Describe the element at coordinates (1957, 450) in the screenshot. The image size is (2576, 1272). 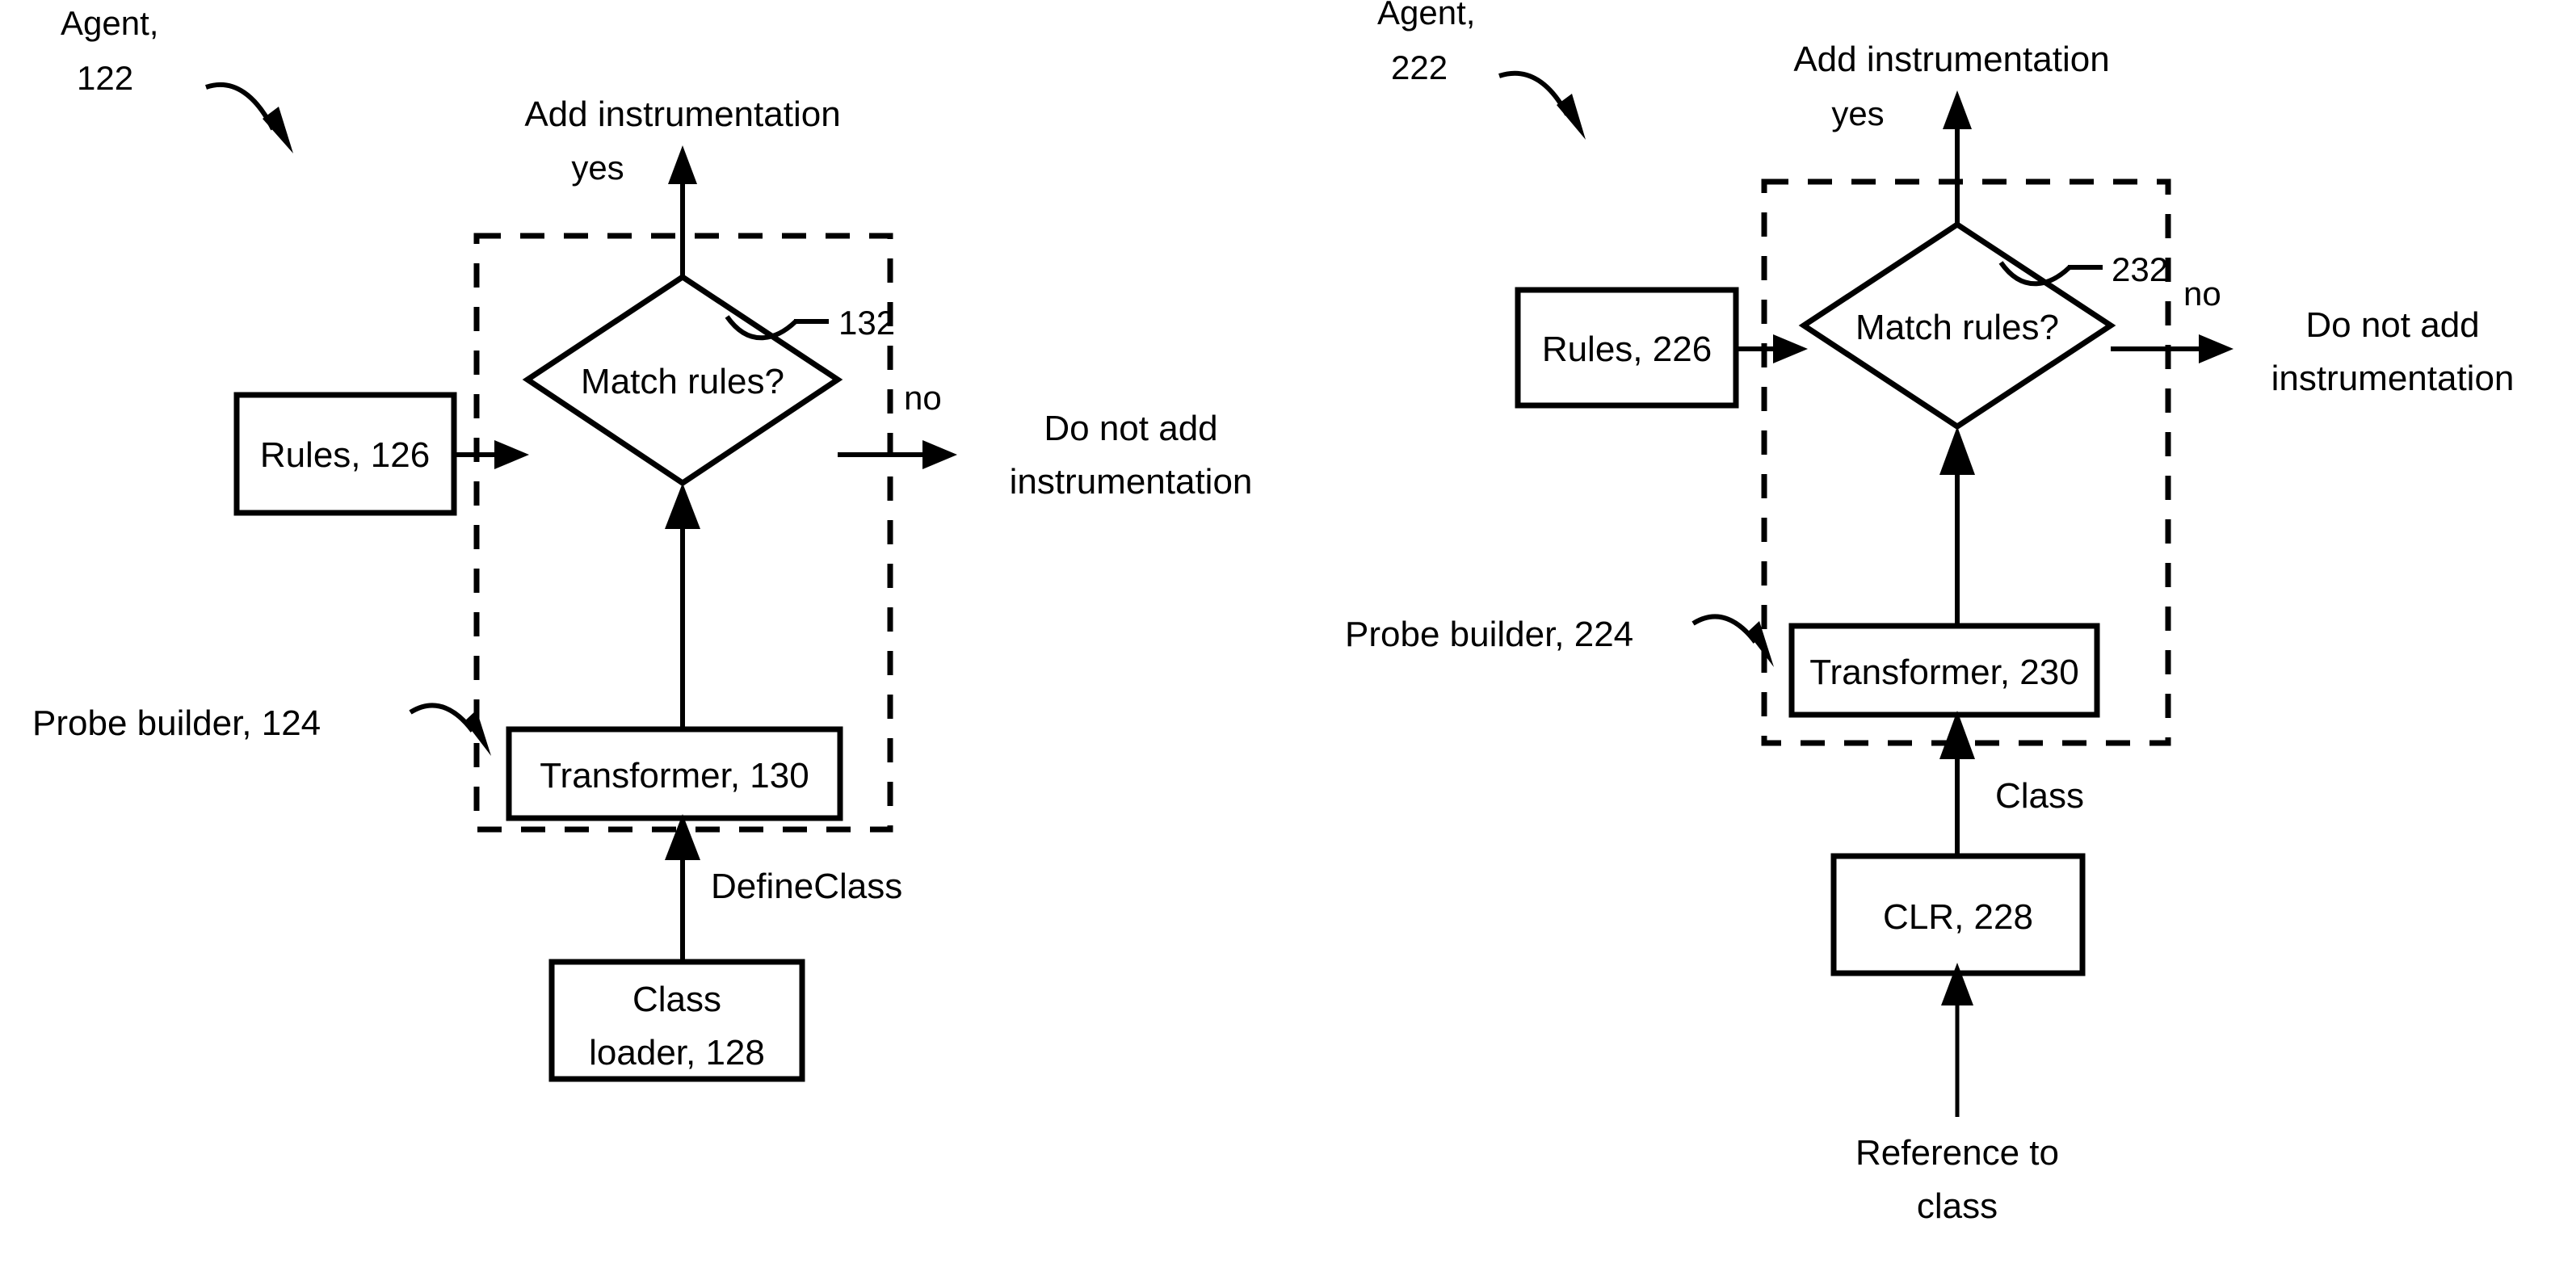
I see `right-transformer-to-diamond-arrowhead` at that location.